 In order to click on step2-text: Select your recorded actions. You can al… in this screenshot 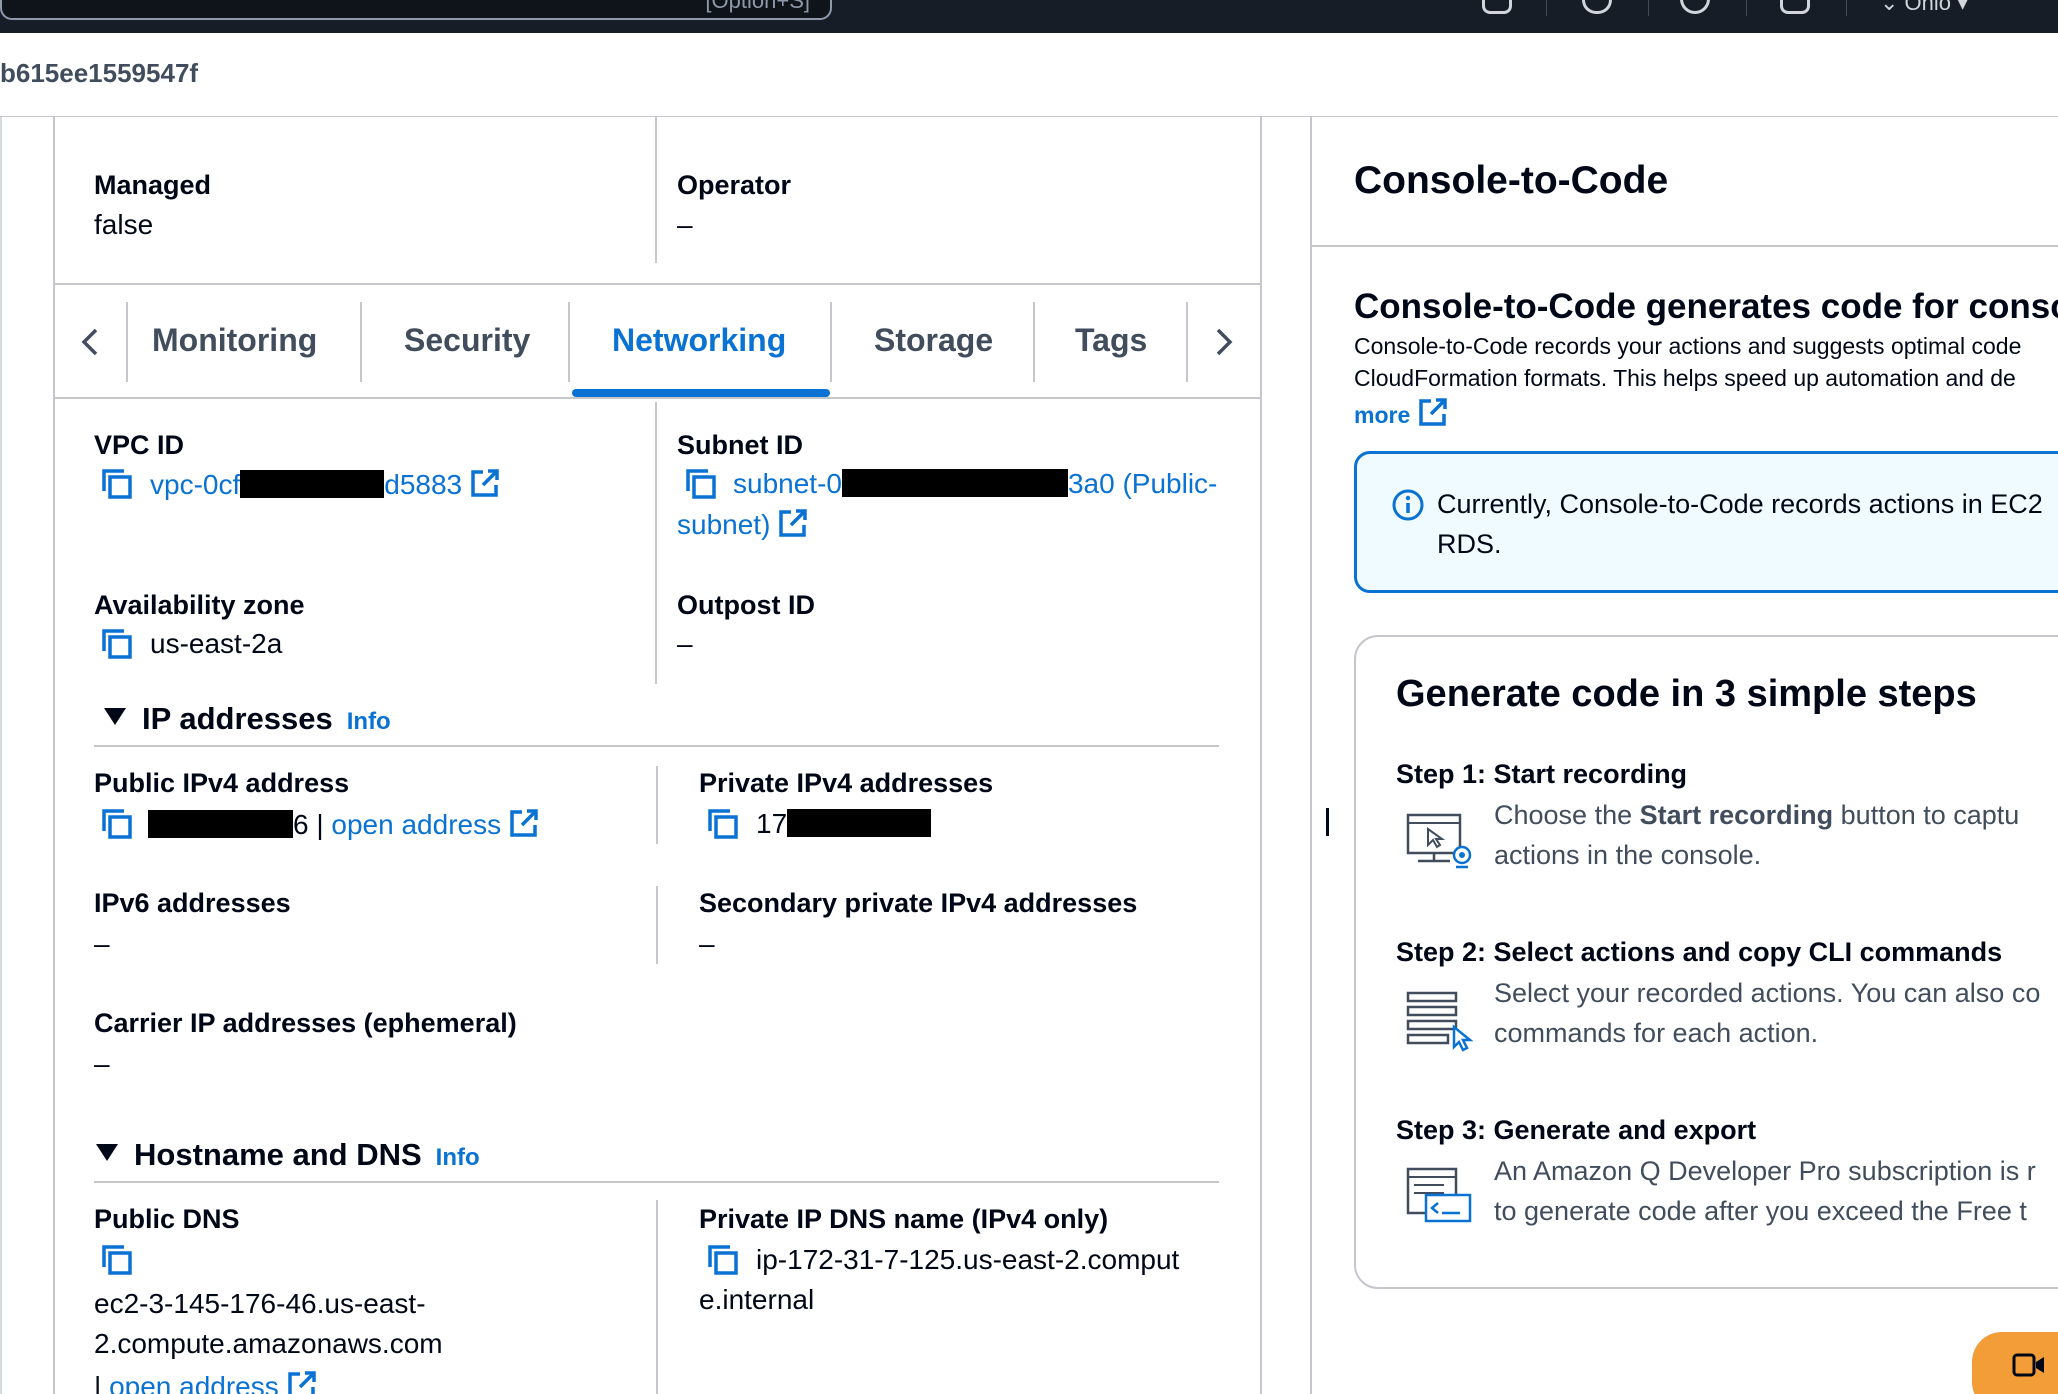, I will do `click(1767, 1013)`.